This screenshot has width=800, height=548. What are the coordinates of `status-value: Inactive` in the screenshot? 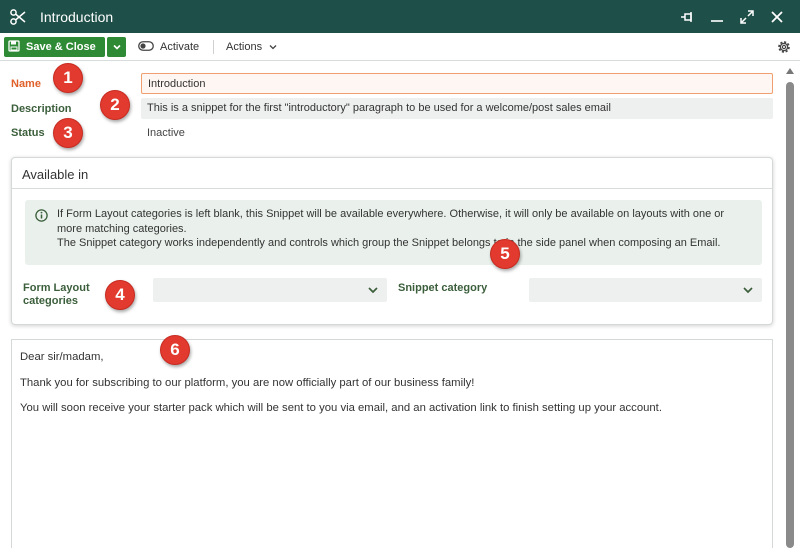 It's located at (166, 133).